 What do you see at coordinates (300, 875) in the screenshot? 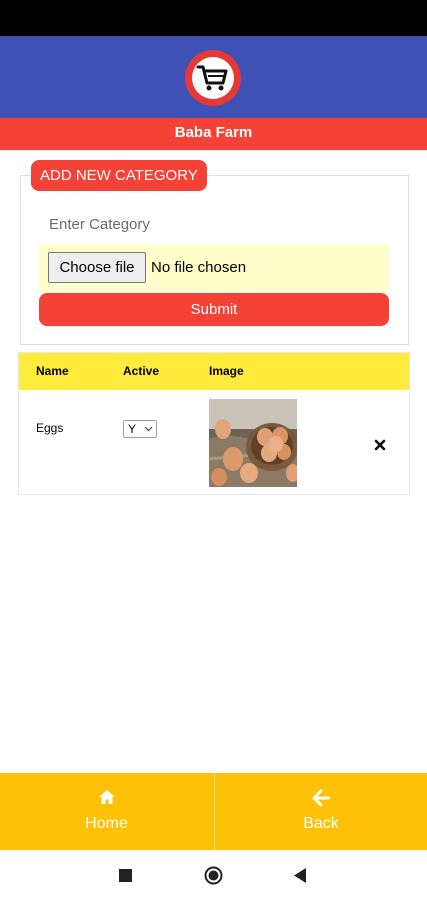
I see `back-triangle-icon` at bounding box center [300, 875].